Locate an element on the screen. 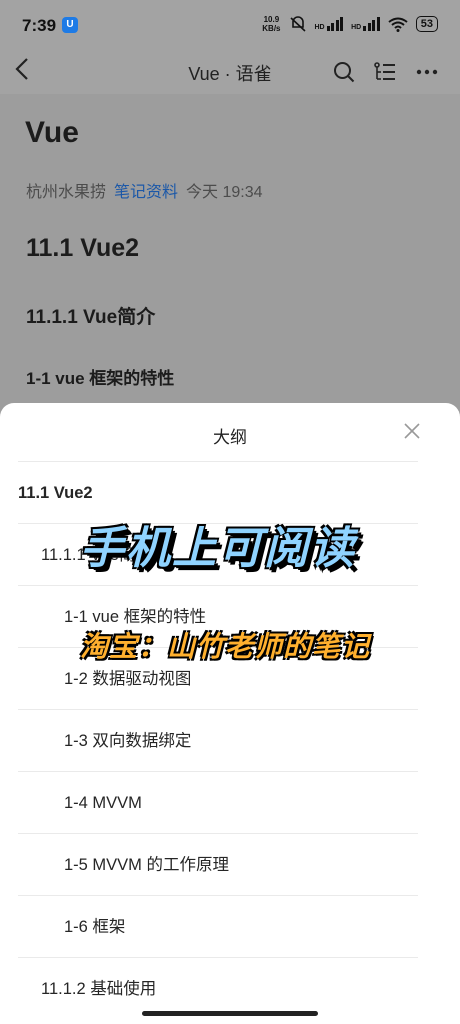  close-button is located at coordinates (412, 431).